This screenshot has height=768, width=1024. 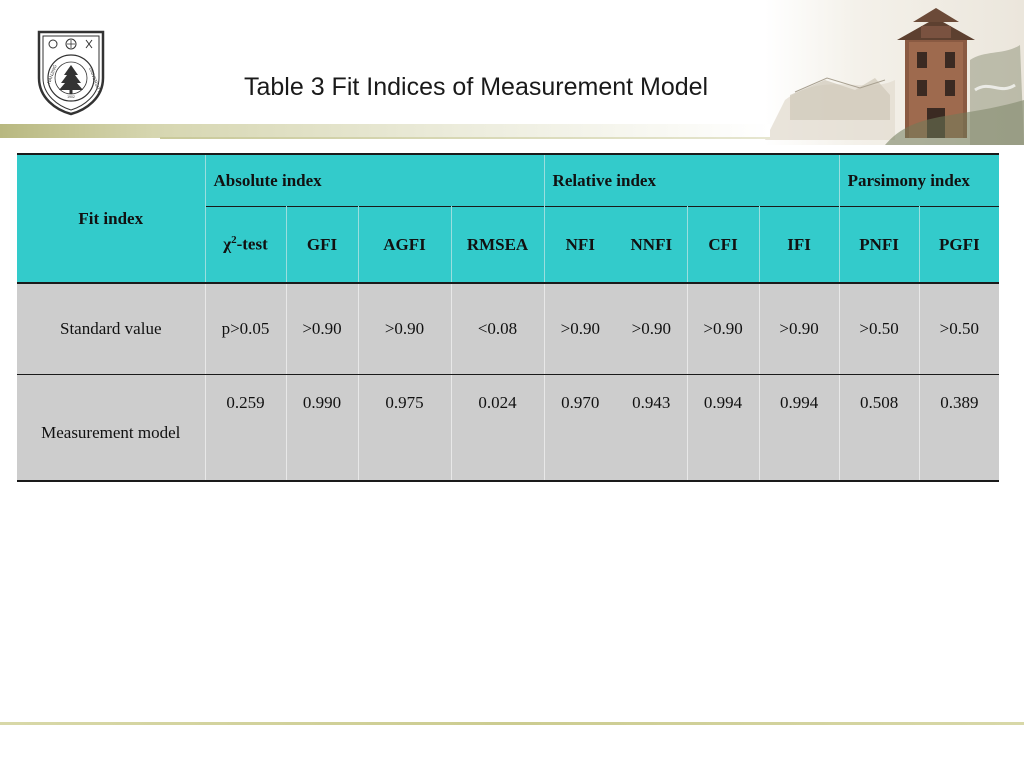 What do you see at coordinates (375, 180) in the screenshot?
I see `absolute-index-header: Absolute index` at bounding box center [375, 180].